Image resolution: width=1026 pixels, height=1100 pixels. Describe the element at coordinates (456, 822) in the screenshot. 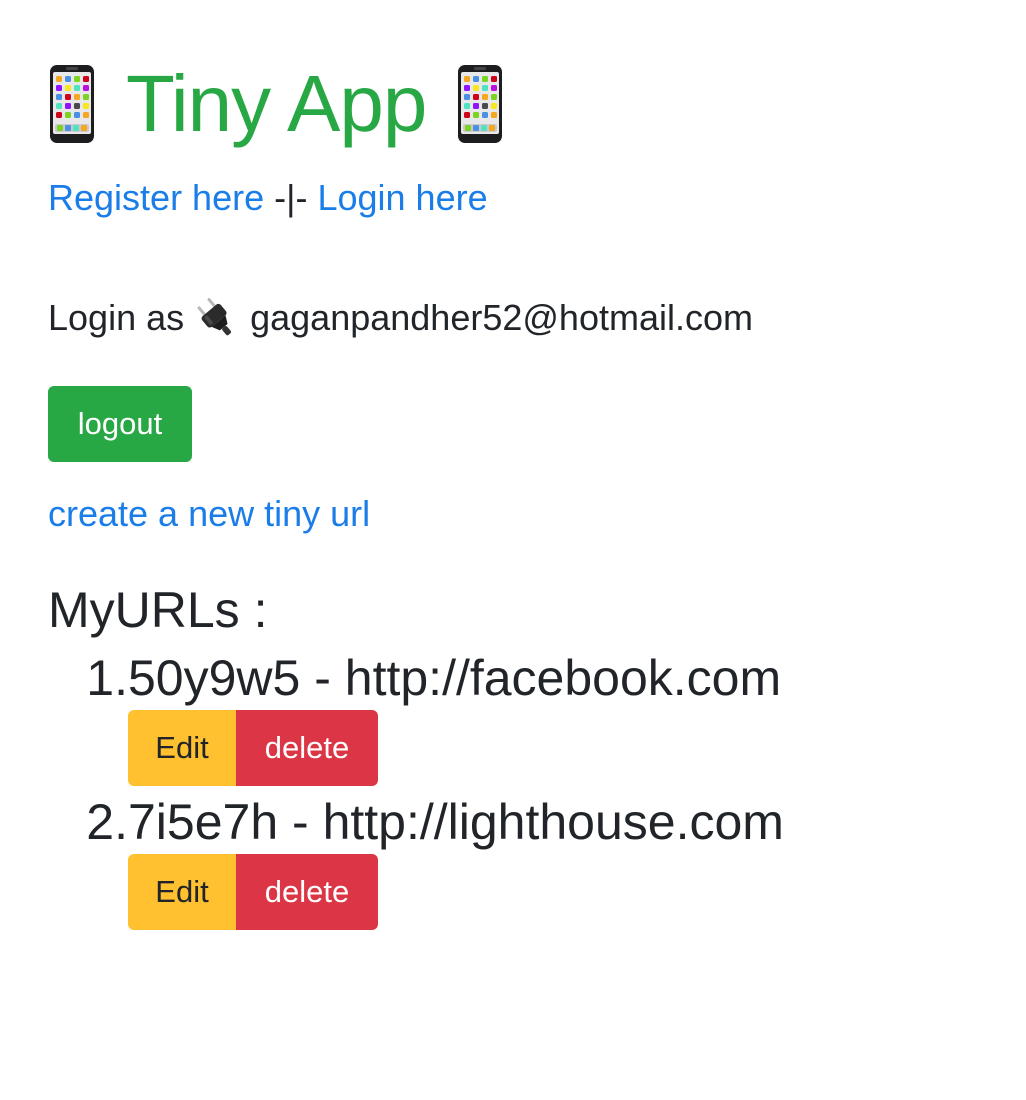

I see `url-entry-text: 7i5e7h - http://lighthouse.com` at that location.